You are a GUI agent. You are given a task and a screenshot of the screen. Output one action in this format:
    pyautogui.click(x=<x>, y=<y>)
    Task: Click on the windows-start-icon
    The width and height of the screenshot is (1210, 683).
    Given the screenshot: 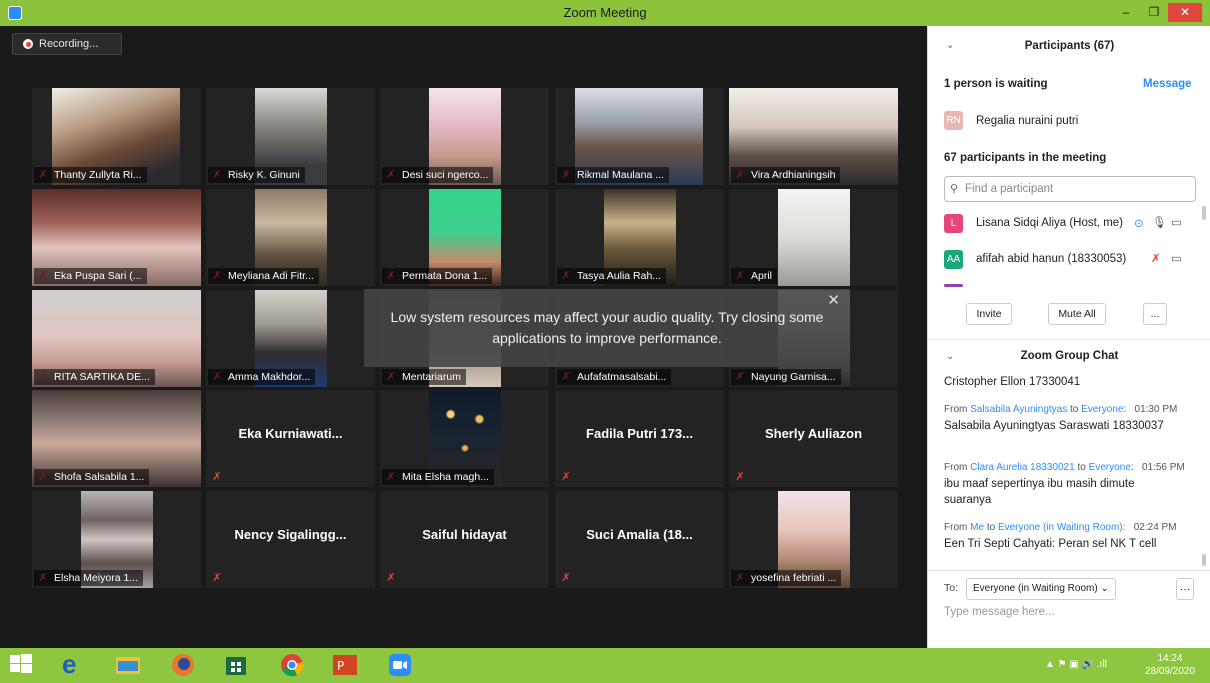 What is the action you would take?
    pyautogui.click(x=24, y=666)
    